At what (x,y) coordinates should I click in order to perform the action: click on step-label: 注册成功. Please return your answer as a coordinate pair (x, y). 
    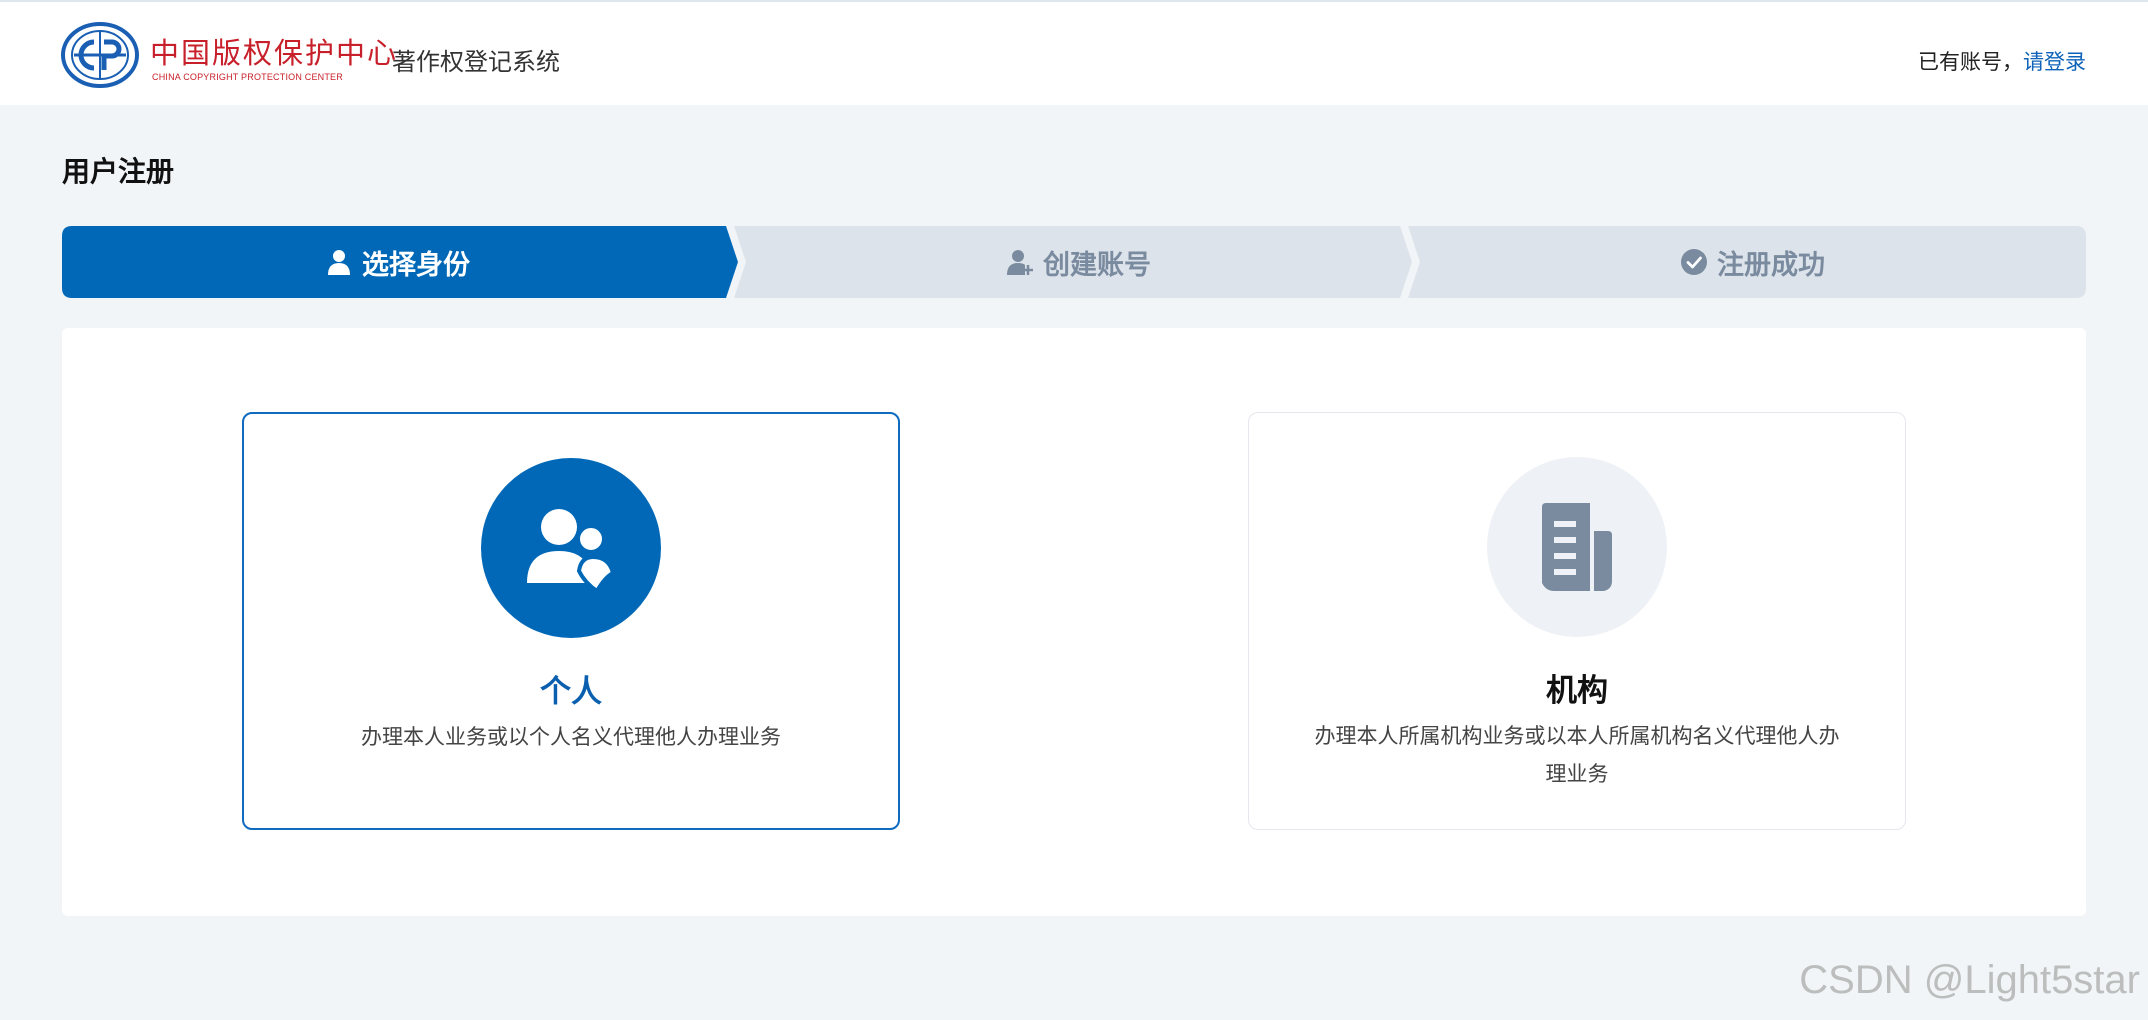
    Looking at the image, I should click on (1771, 264).